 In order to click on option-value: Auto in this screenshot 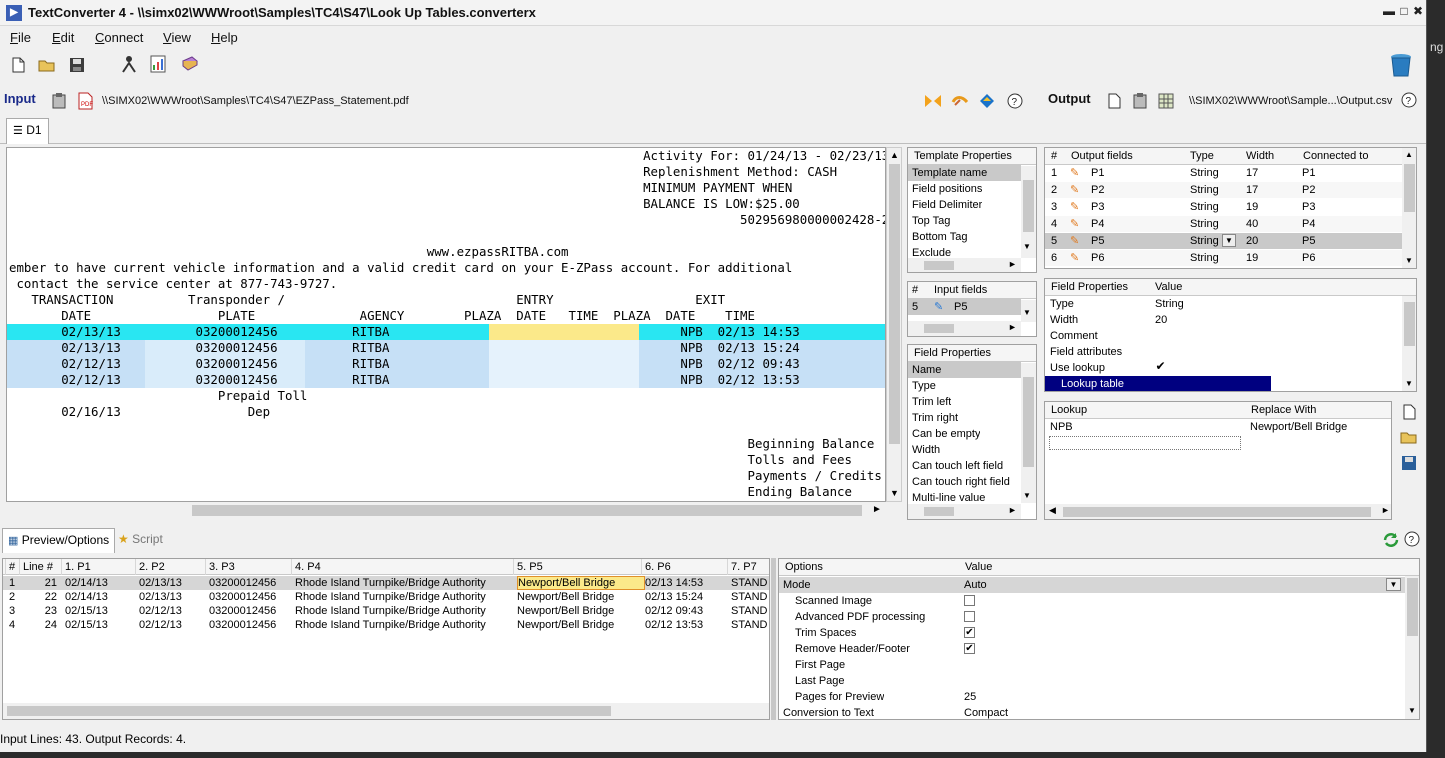, I will do `click(975, 585)`.